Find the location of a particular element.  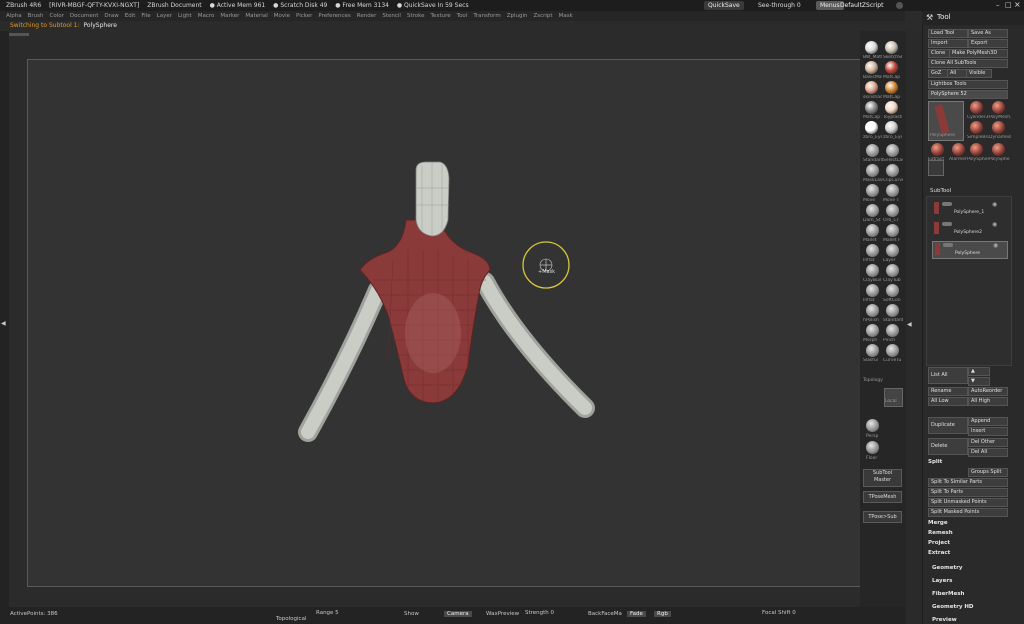

menu-light: Light is located at coordinates (185, 16).